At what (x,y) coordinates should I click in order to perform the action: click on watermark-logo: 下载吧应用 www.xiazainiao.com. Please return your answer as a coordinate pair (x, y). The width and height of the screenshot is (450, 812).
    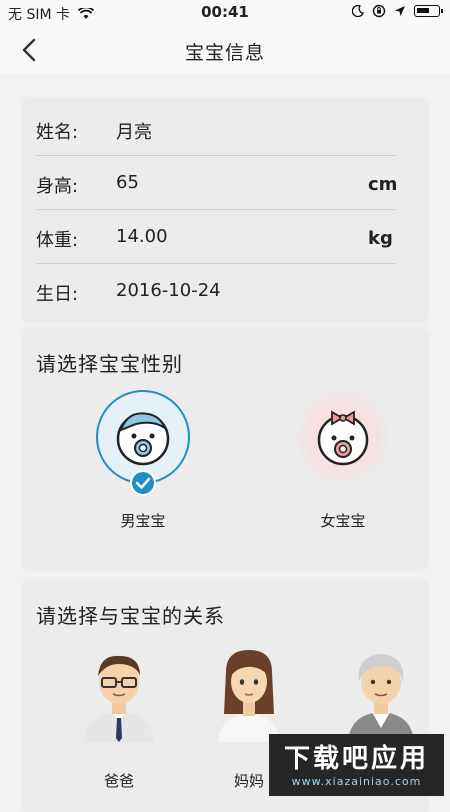
    Looking at the image, I should click on (356, 765).